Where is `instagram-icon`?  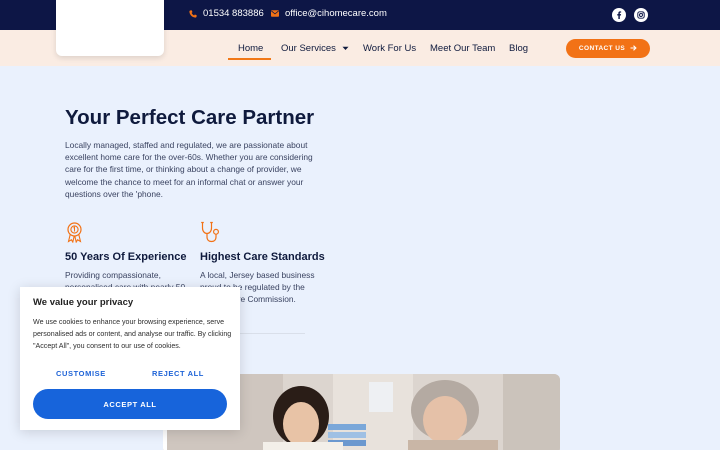
instagram-icon is located at coordinates (641, 15).